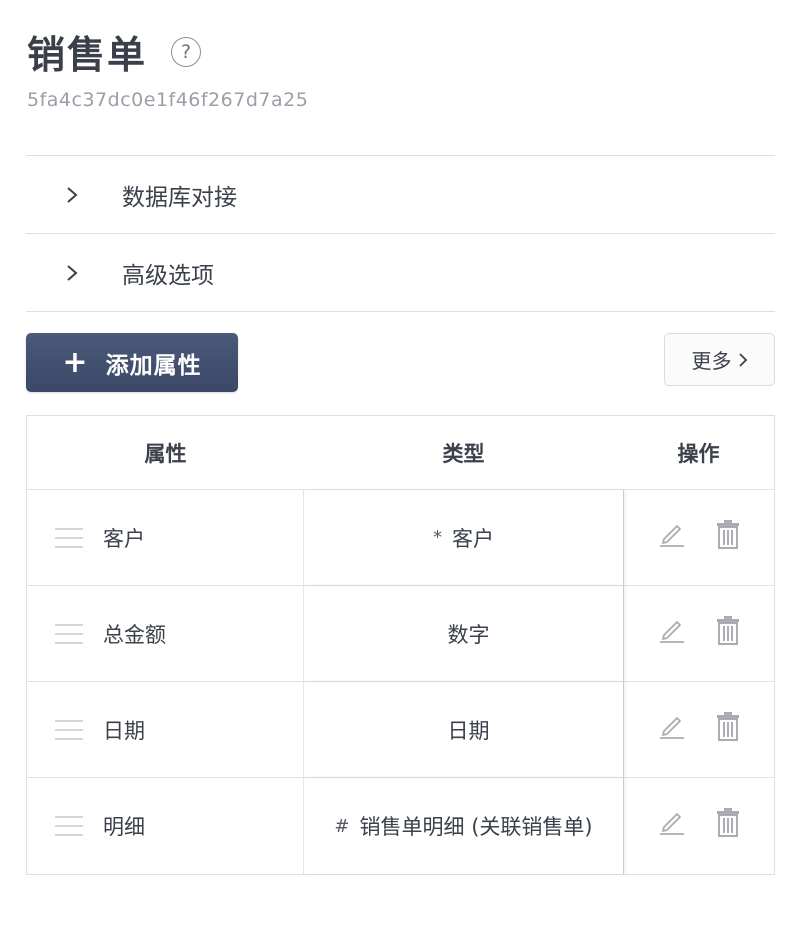 Image resolution: width=804 pixels, height=948 pixels. I want to click on attribute-cell: 日期, so click(165, 729).